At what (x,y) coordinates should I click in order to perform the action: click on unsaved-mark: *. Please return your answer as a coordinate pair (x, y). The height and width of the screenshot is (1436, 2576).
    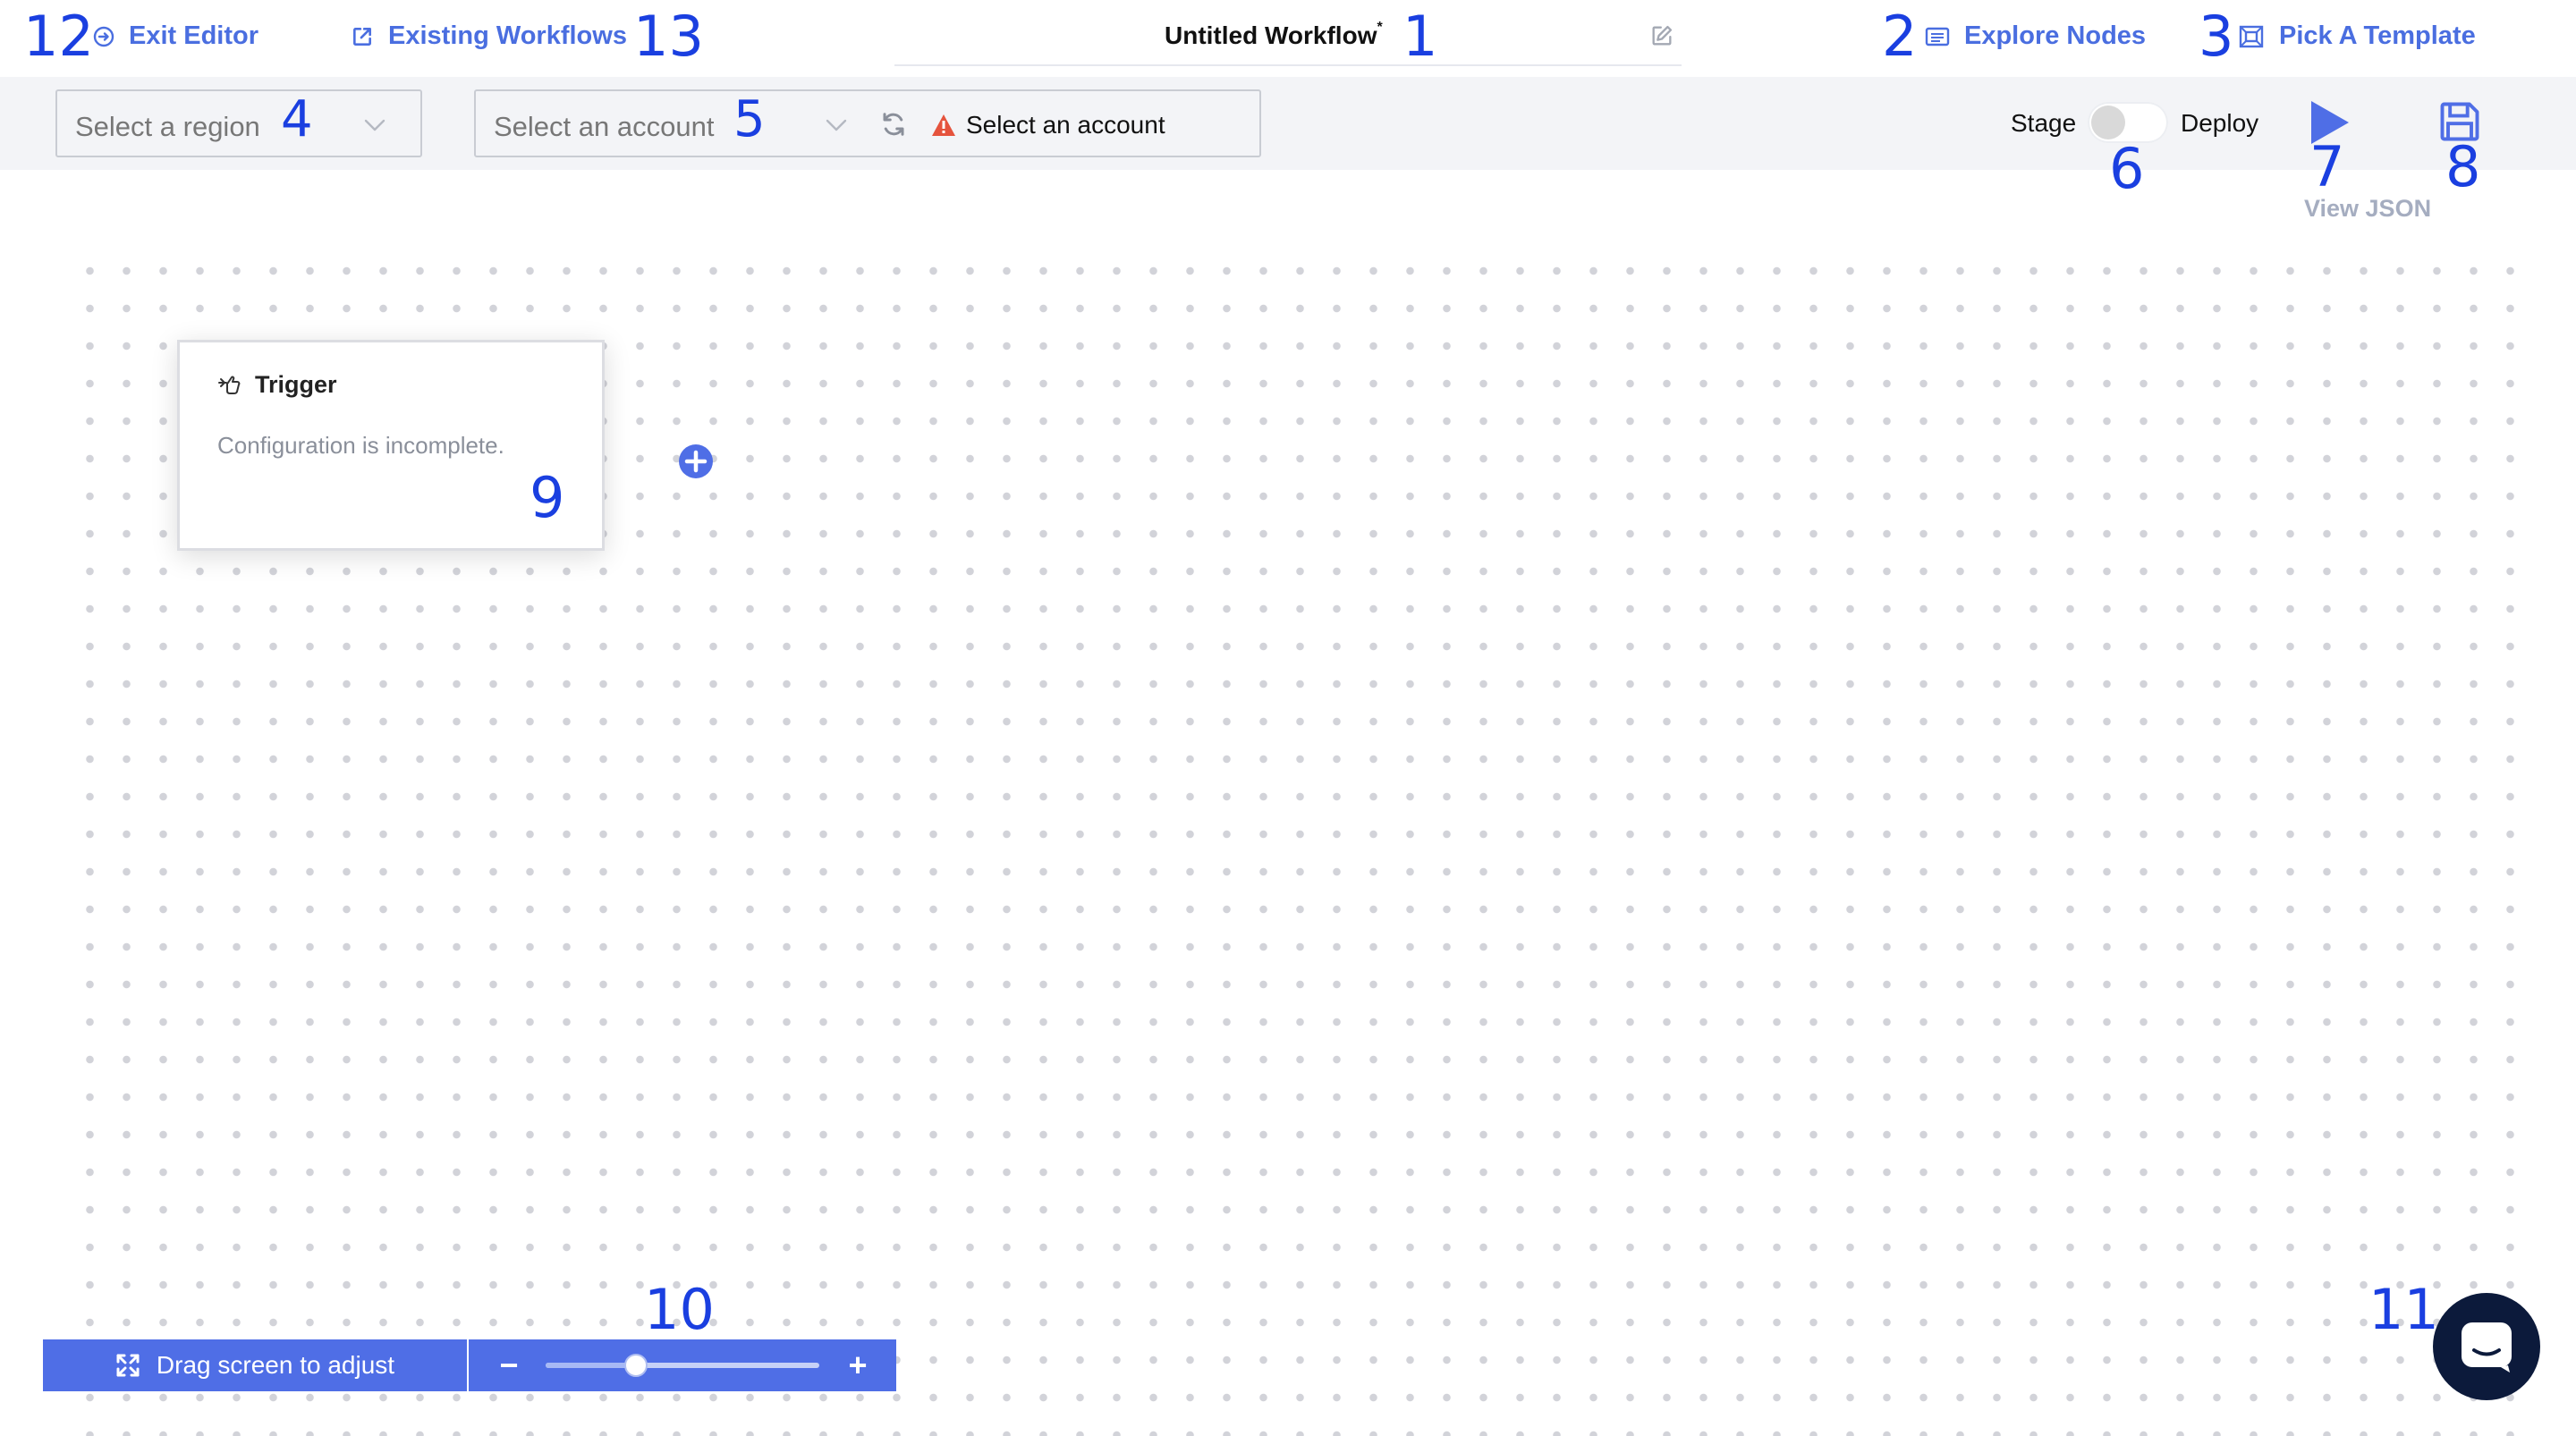
    Looking at the image, I should click on (1380, 27).